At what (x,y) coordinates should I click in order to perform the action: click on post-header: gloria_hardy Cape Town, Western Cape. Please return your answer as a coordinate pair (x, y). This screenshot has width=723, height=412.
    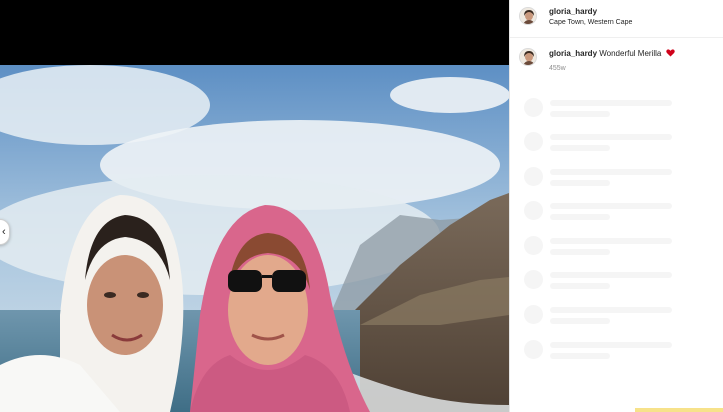
    Looking at the image, I should click on (616, 19).